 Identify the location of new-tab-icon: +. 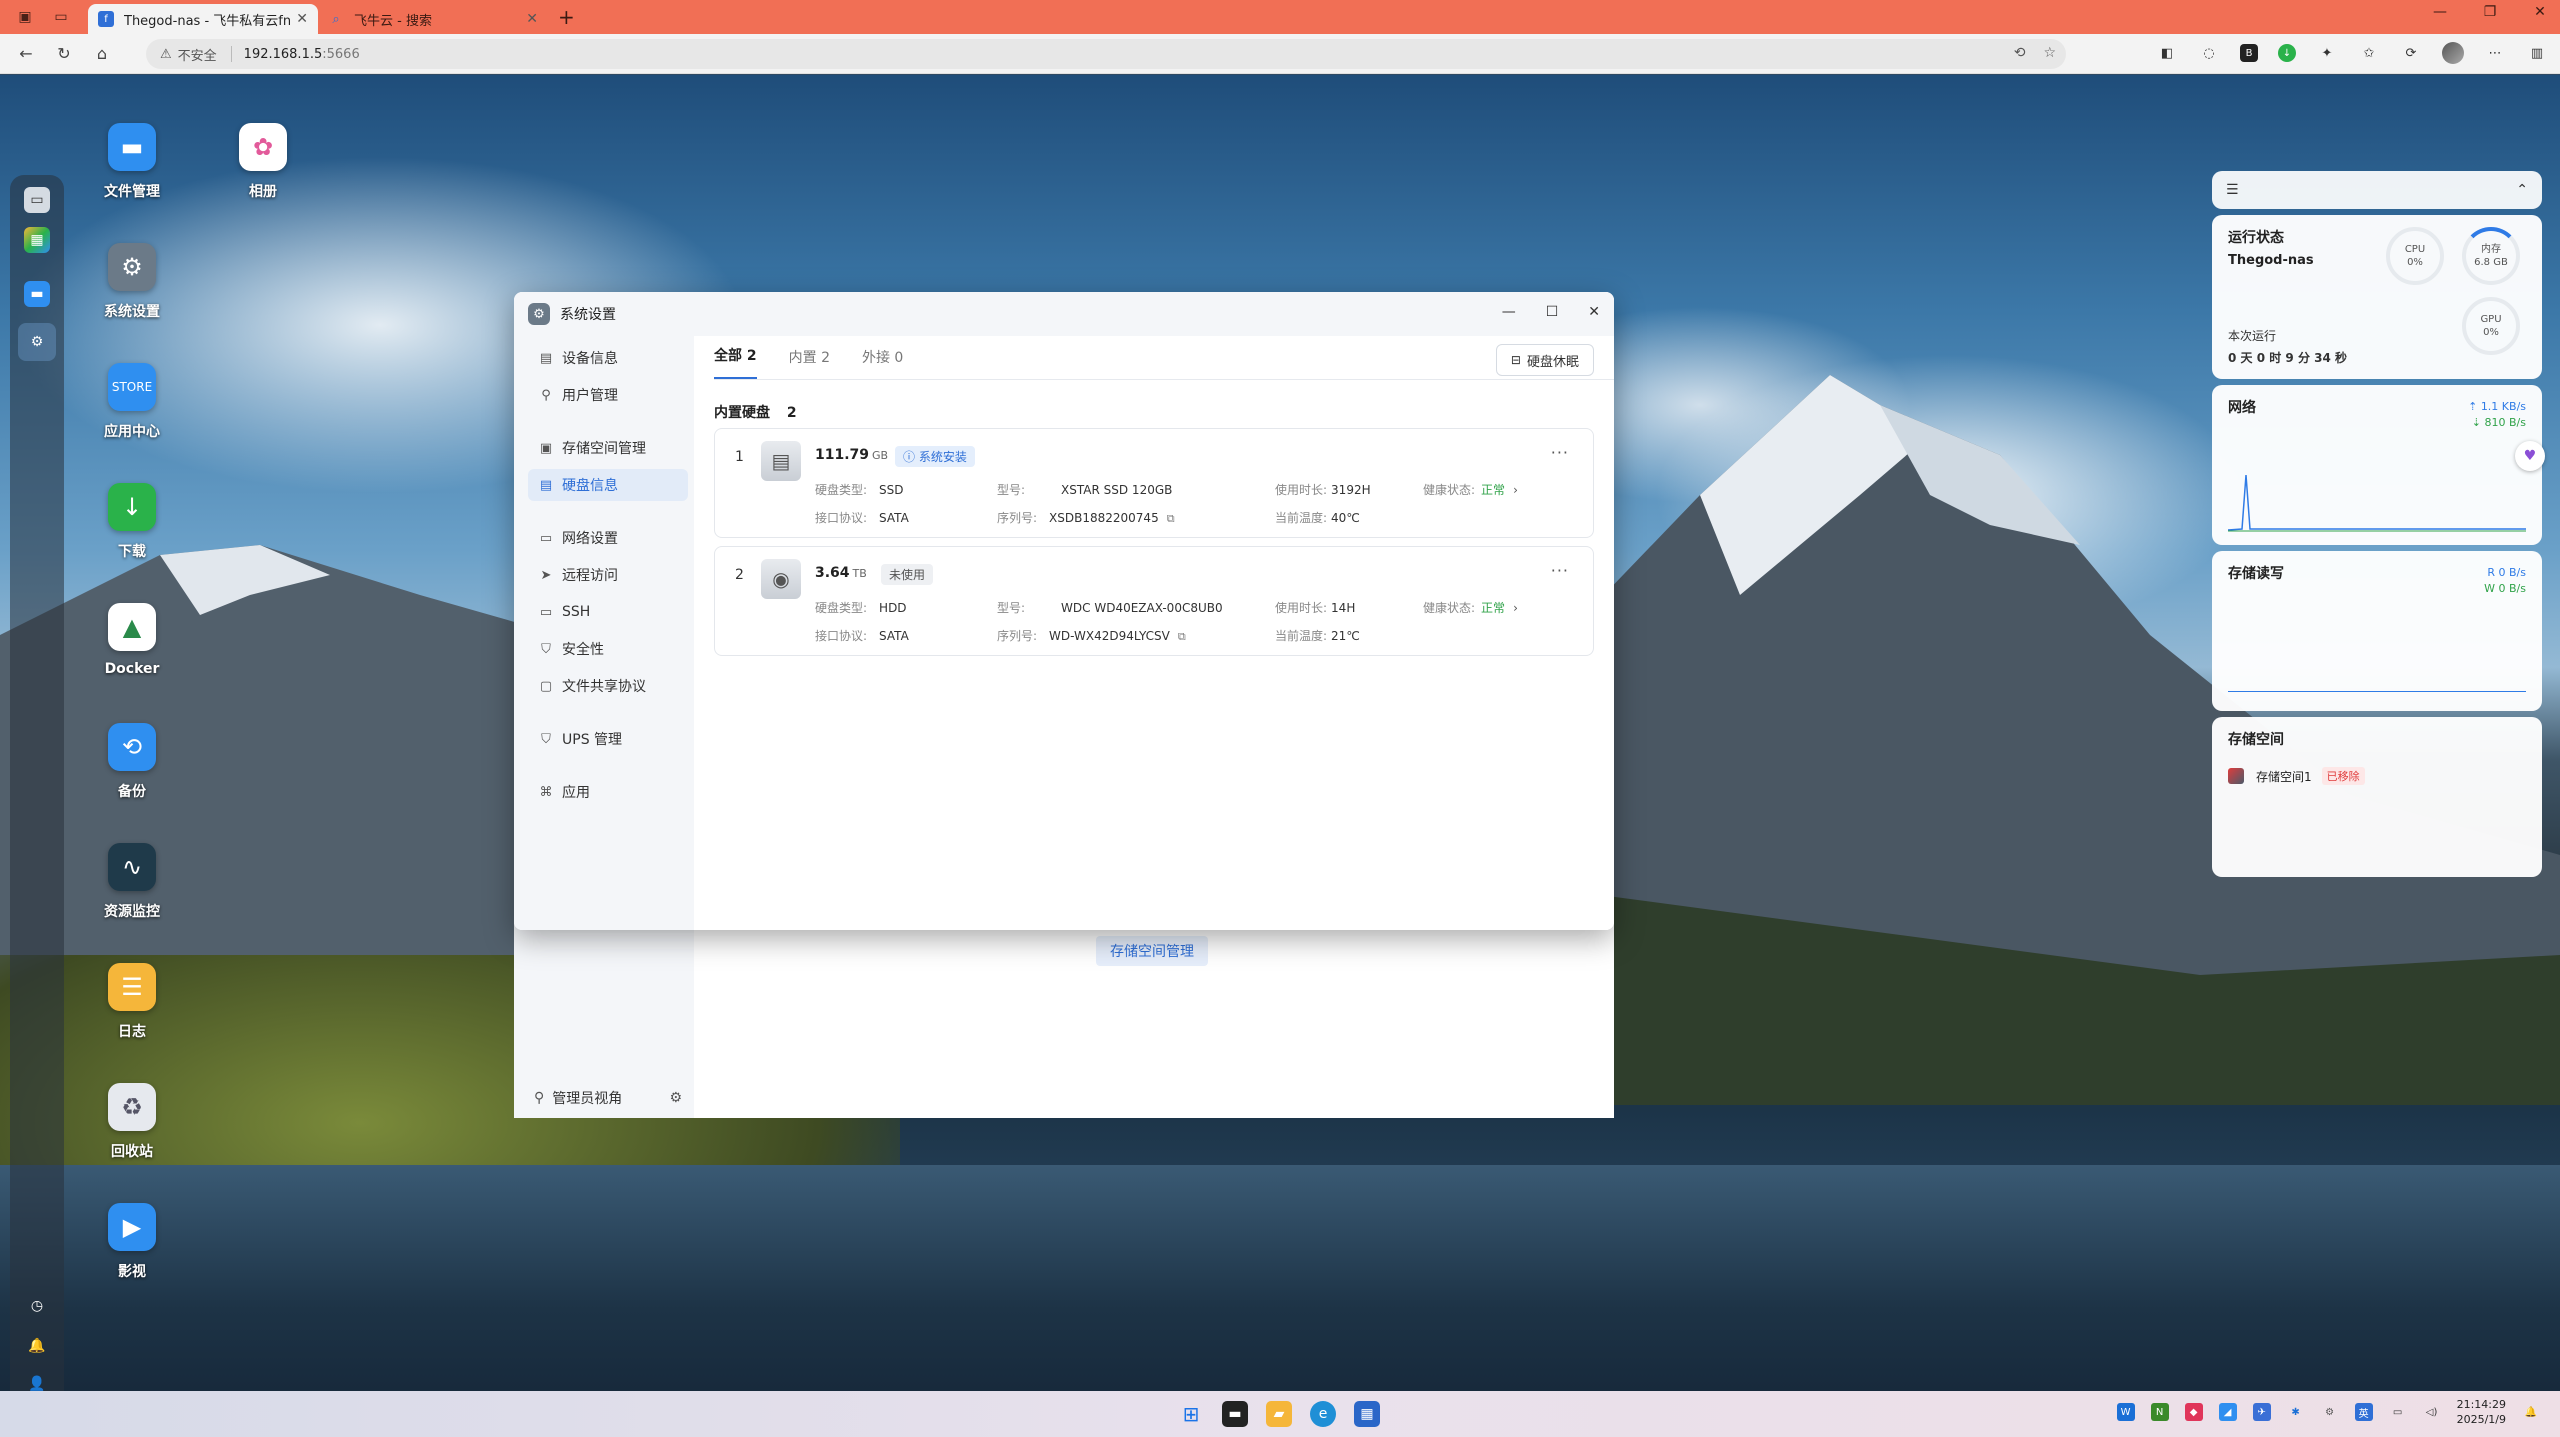
(566, 17).